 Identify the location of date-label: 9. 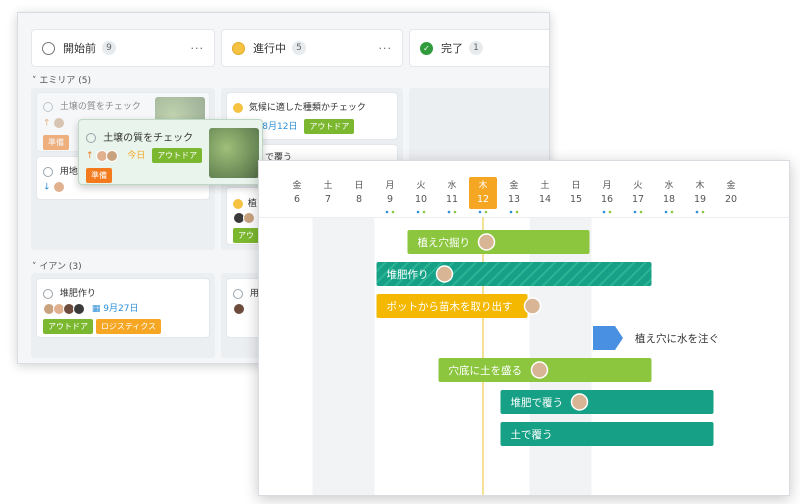
(390, 199).